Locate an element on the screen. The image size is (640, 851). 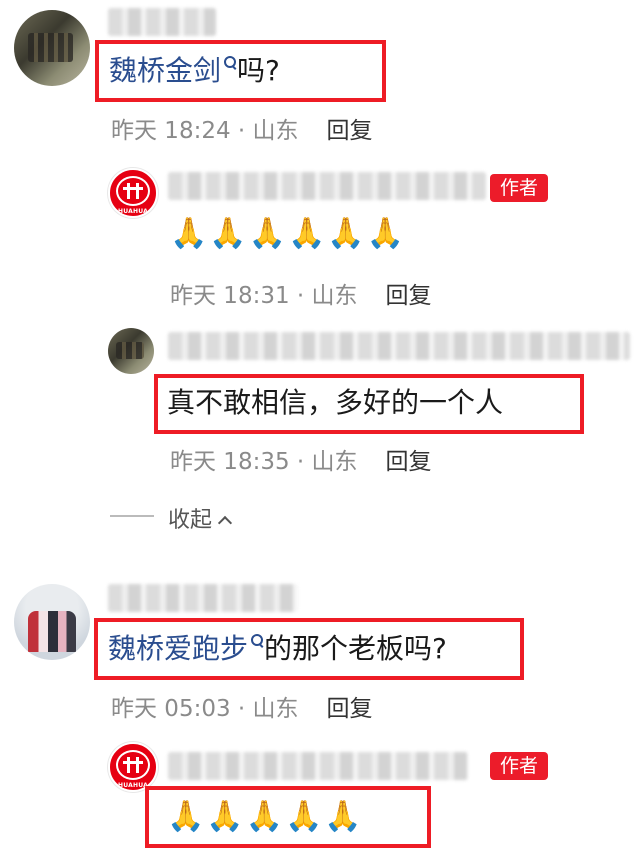
comment-text: 魏桥爱跑步 的那个老板吗? is located at coordinates (277, 649).